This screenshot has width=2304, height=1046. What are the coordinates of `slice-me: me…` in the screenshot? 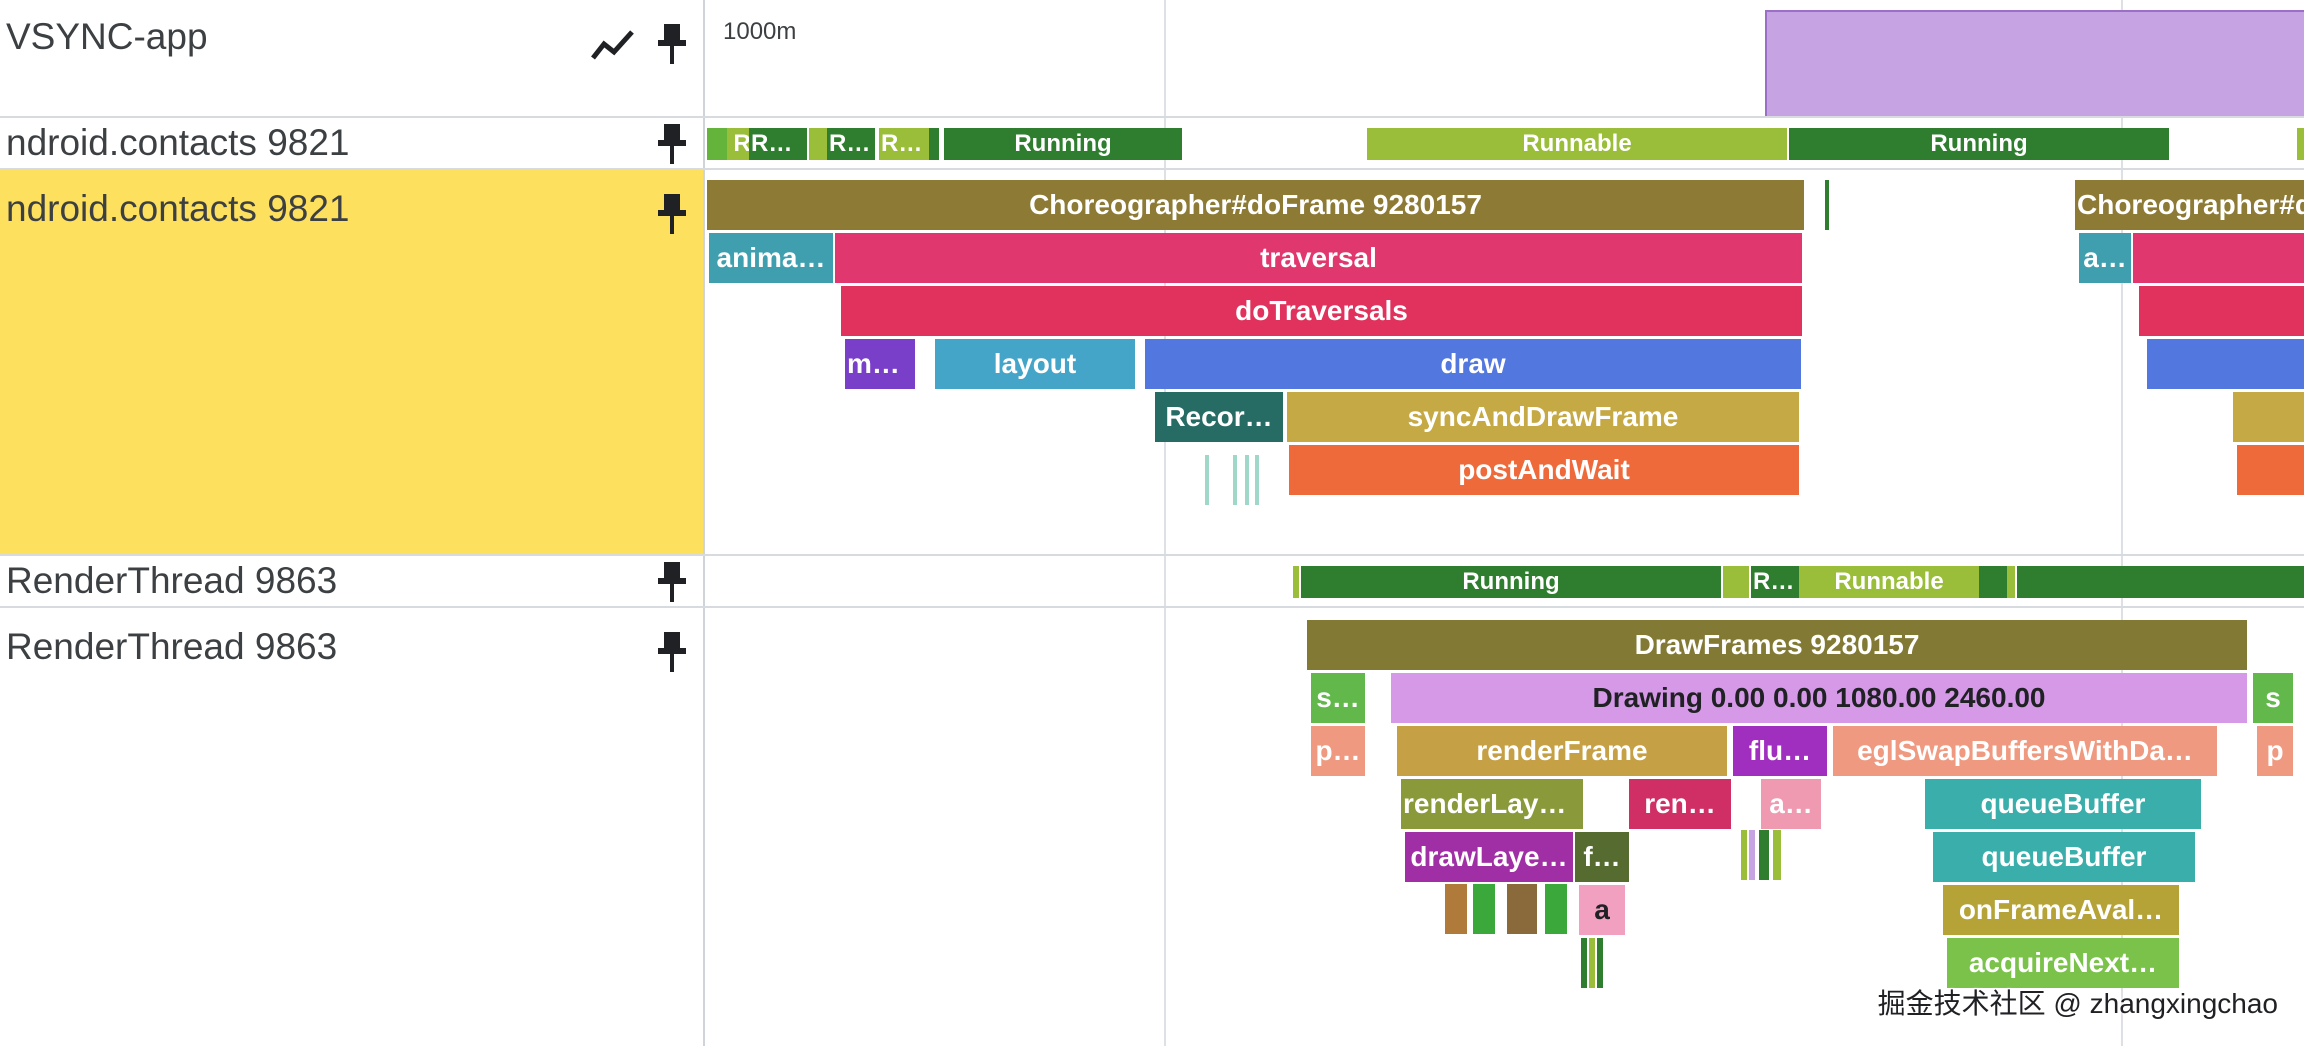 It's located at (880, 364).